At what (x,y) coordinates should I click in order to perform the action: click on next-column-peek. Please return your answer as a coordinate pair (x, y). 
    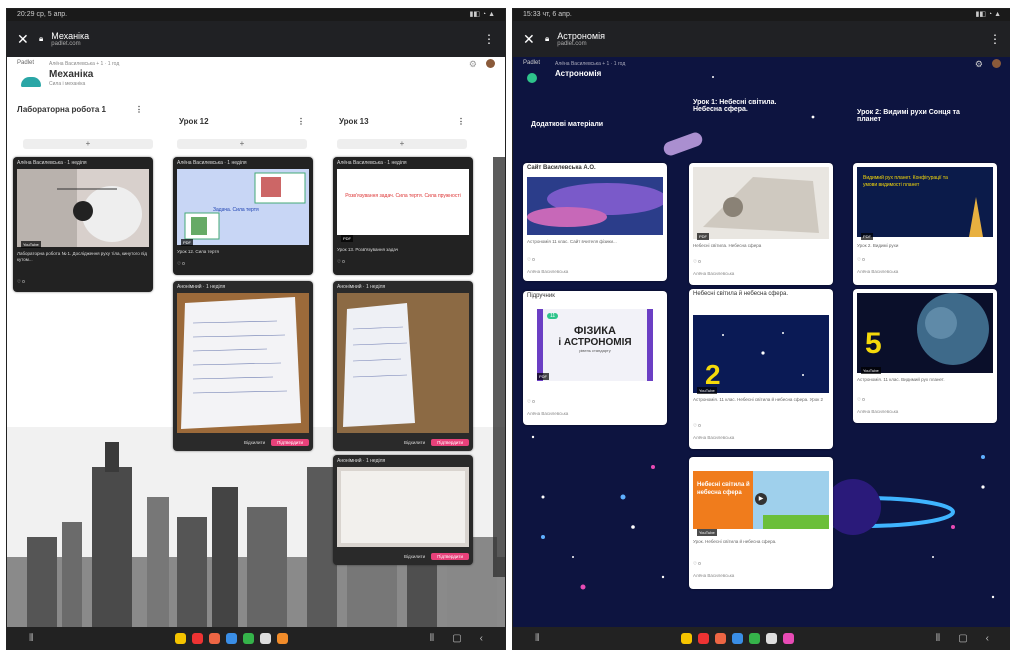
    Looking at the image, I should click on (499, 367).